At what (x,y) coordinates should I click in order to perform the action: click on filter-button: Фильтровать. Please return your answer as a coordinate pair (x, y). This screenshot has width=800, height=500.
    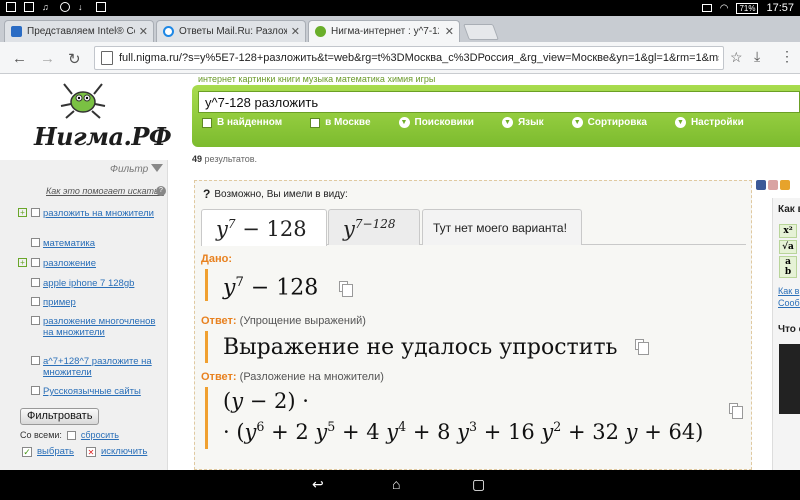
    Looking at the image, I should click on (60, 416).